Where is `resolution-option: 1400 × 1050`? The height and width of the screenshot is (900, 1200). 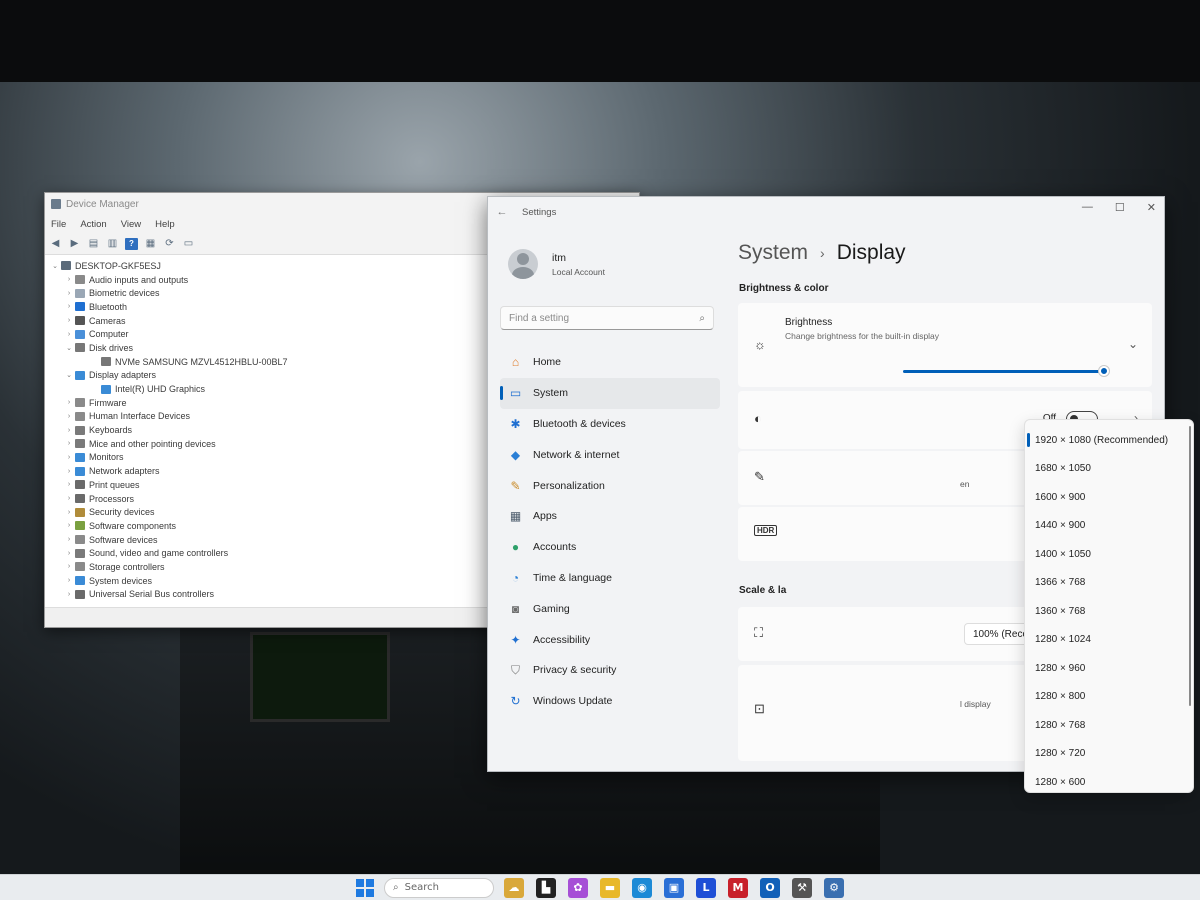 resolution-option: 1400 × 1050 is located at coordinates (1109, 554).